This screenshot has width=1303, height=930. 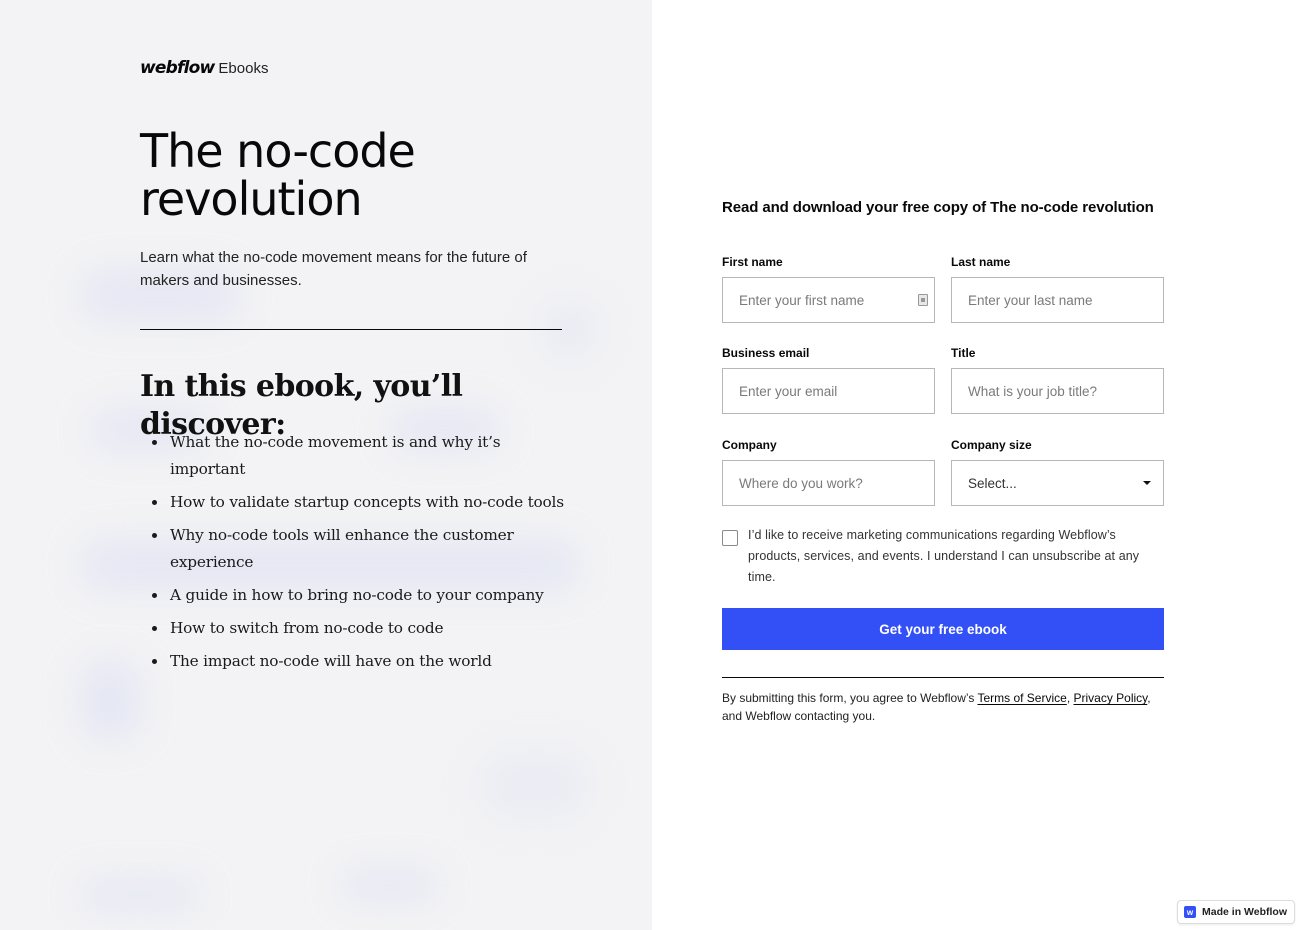 I want to click on made-in-webflow-badge: w Made in Webflow, so click(x=1236, y=912).